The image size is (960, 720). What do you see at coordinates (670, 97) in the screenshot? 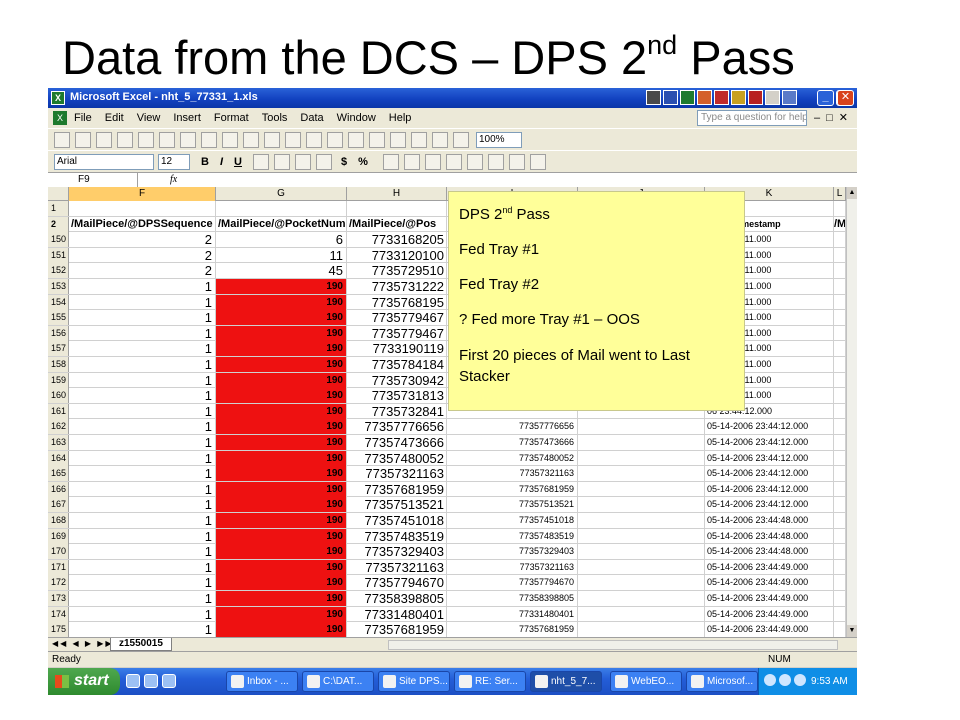
I see `word-icon` at bounding box center [670, 97].